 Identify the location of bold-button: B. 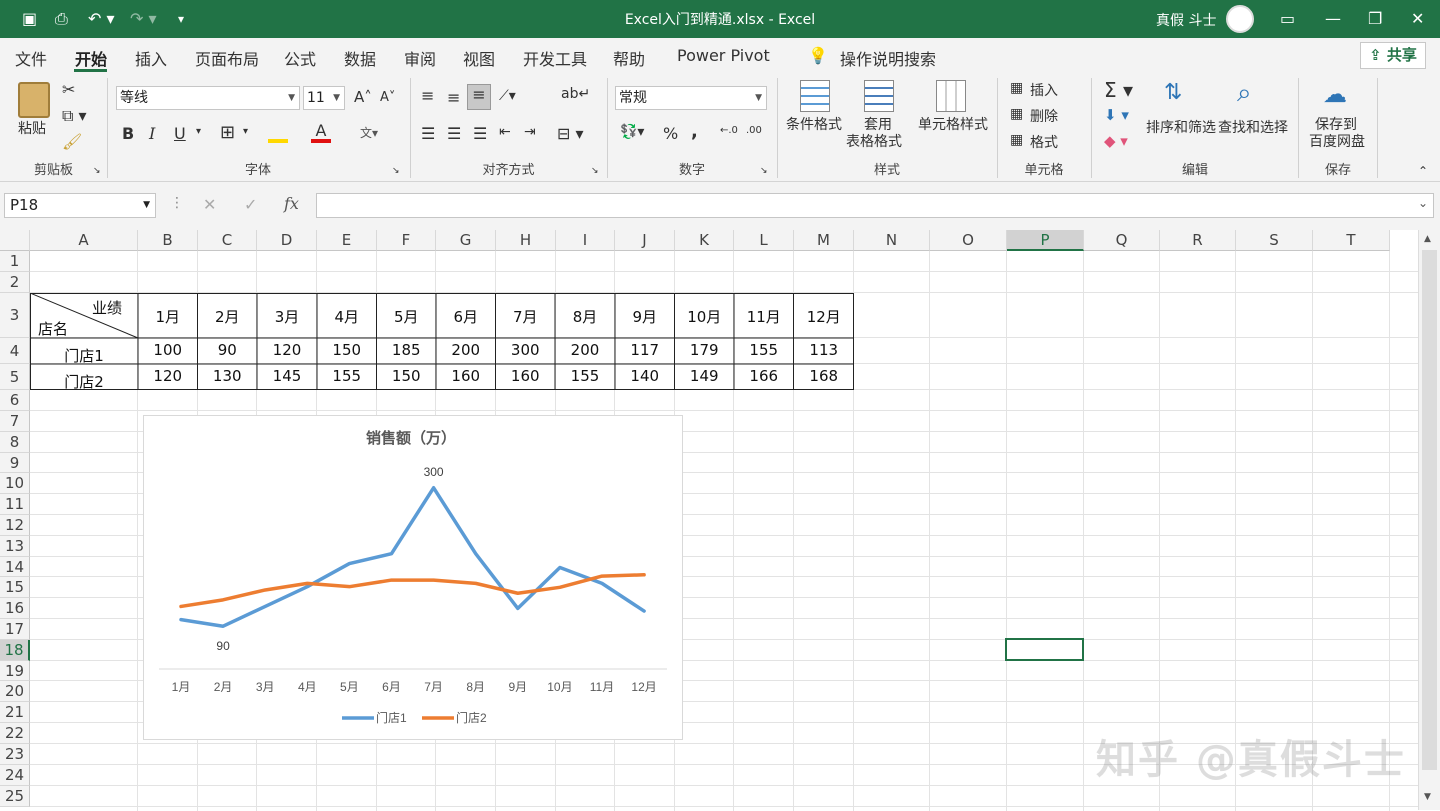
(128, 133).